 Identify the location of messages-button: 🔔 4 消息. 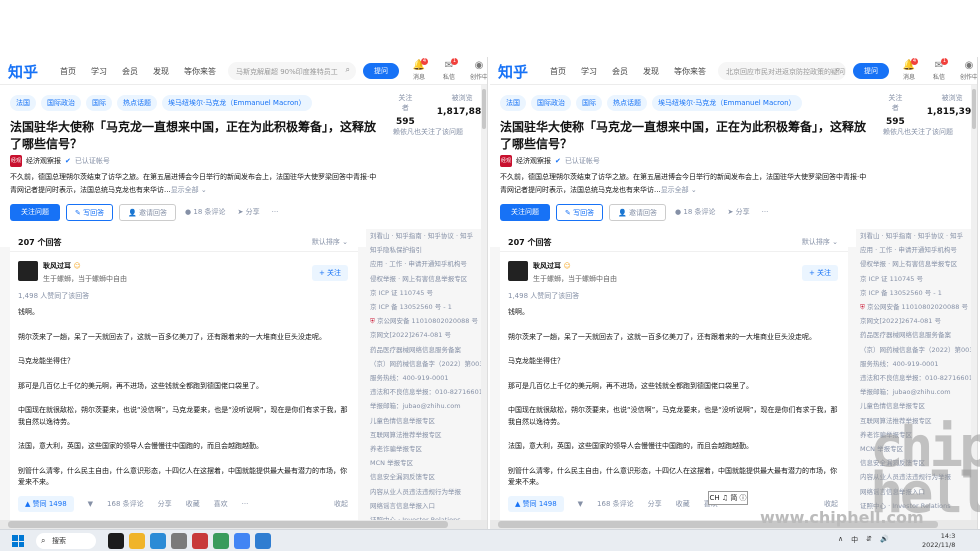
(909, 69).